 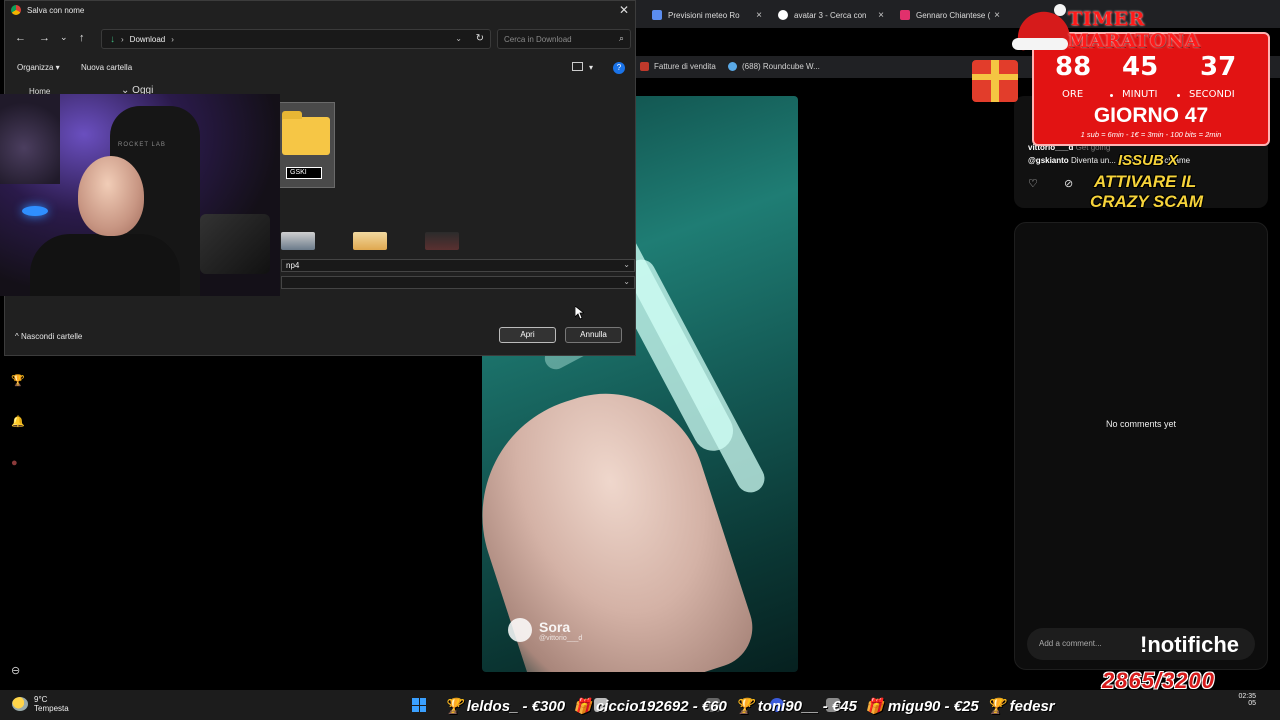 I want to click on chevron-up-icon: ^, so click(x=17, y=336).